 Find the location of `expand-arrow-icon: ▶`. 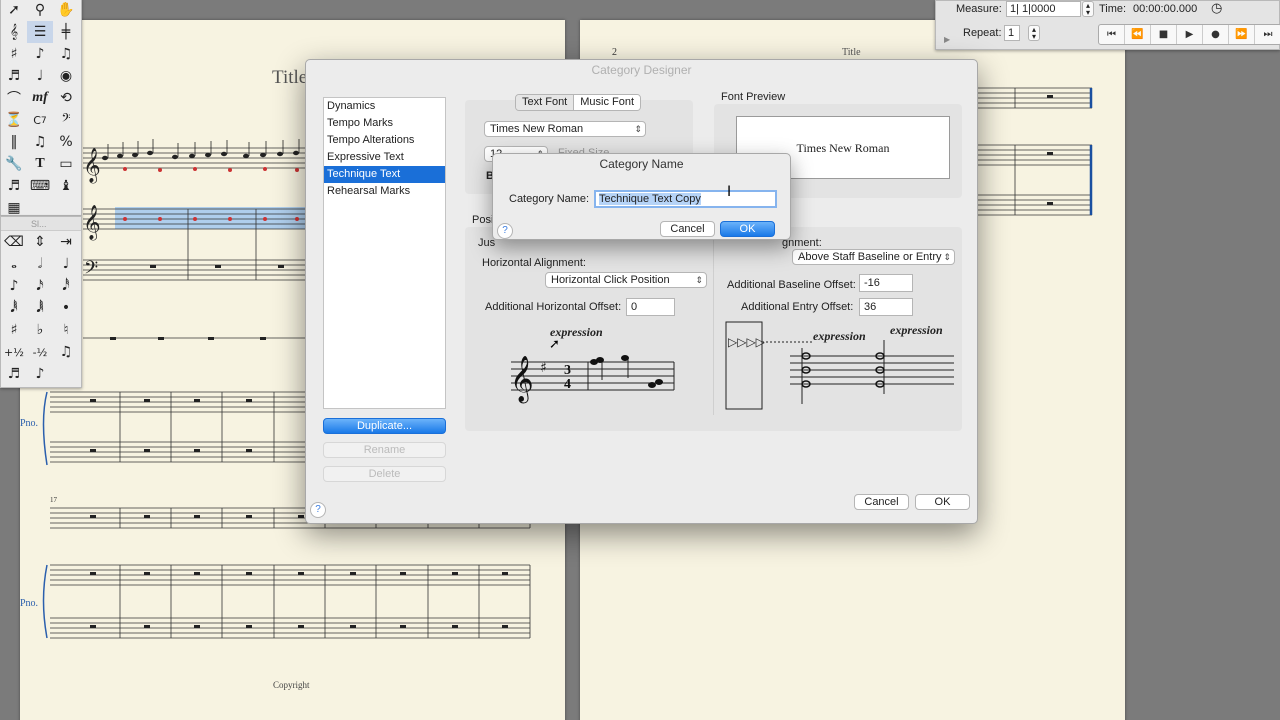

expand-arrow-icon: ▶ is located at coordinates (947, 39).